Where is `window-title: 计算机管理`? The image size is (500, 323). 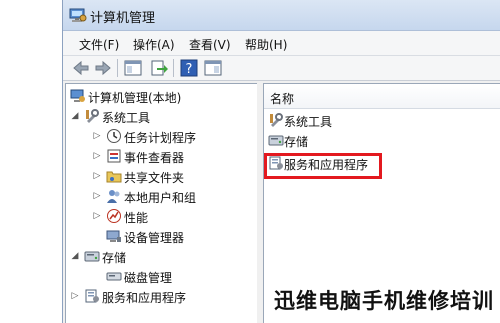 window-title: 计算机管理 is located at coordinates (123, 18).